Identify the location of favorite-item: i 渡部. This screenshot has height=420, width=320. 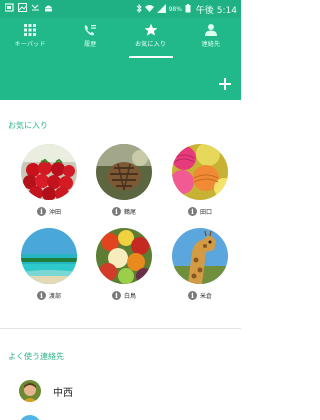
(49, 268).